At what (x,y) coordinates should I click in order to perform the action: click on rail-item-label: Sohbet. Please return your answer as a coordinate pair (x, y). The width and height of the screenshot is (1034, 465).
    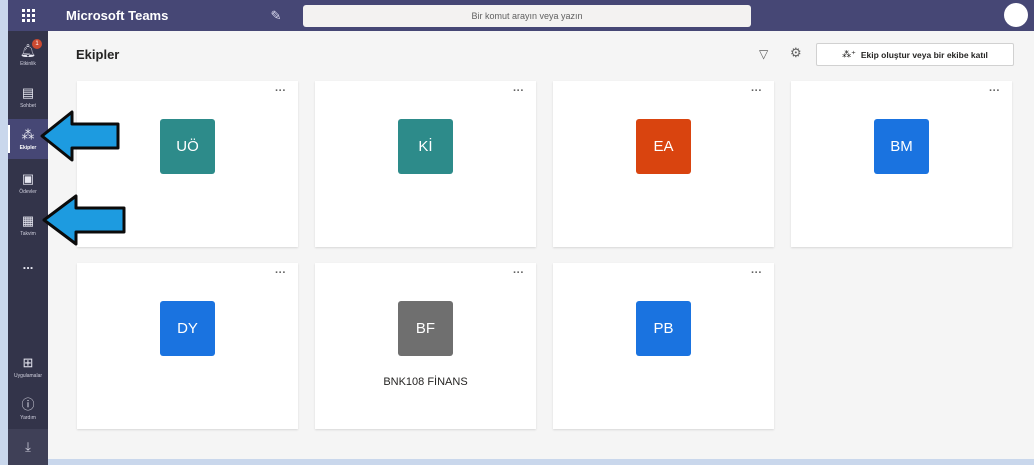
    Looking at the image, I should click on (28, 105).